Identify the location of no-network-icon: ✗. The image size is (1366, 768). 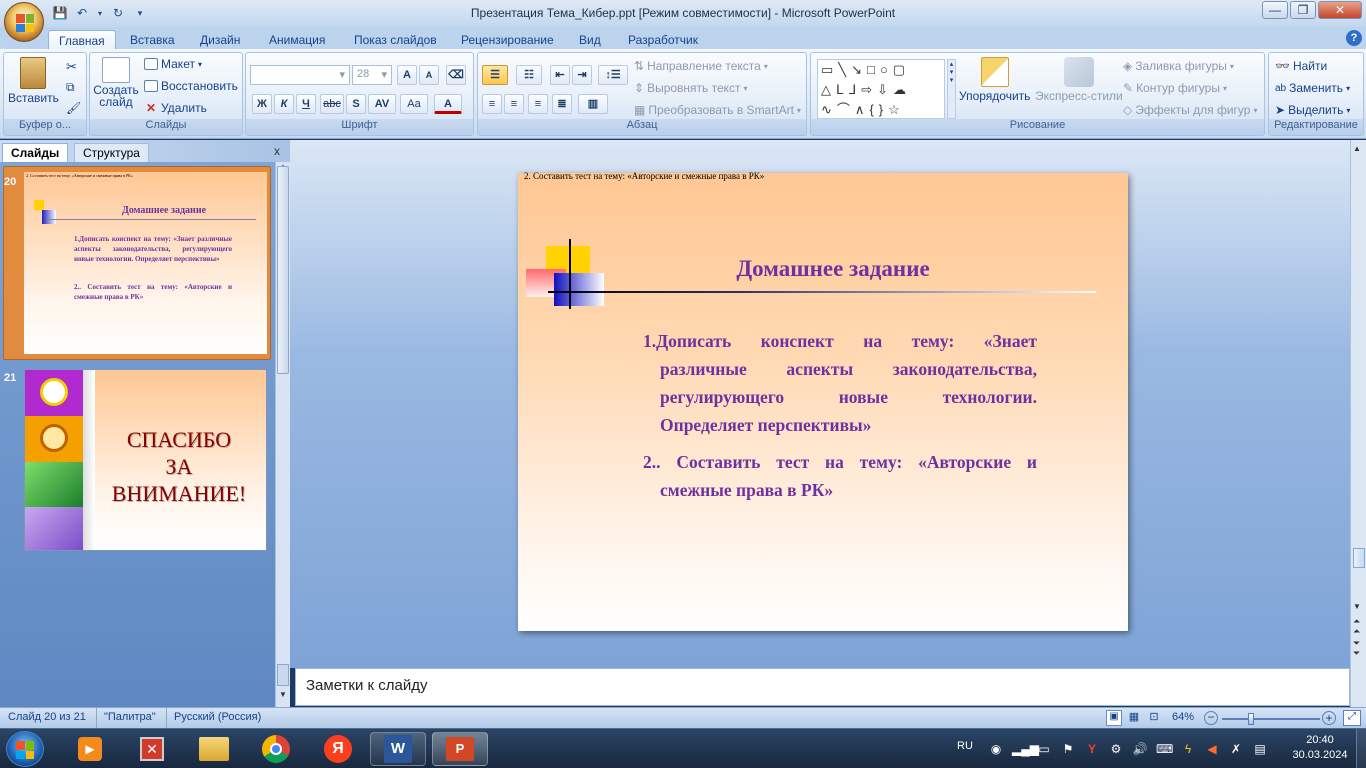
(1236, 749).